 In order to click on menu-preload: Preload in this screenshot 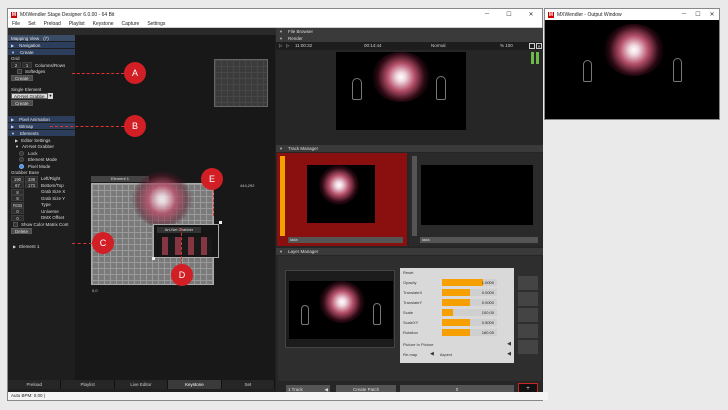, I will do `click(52, 24)`.